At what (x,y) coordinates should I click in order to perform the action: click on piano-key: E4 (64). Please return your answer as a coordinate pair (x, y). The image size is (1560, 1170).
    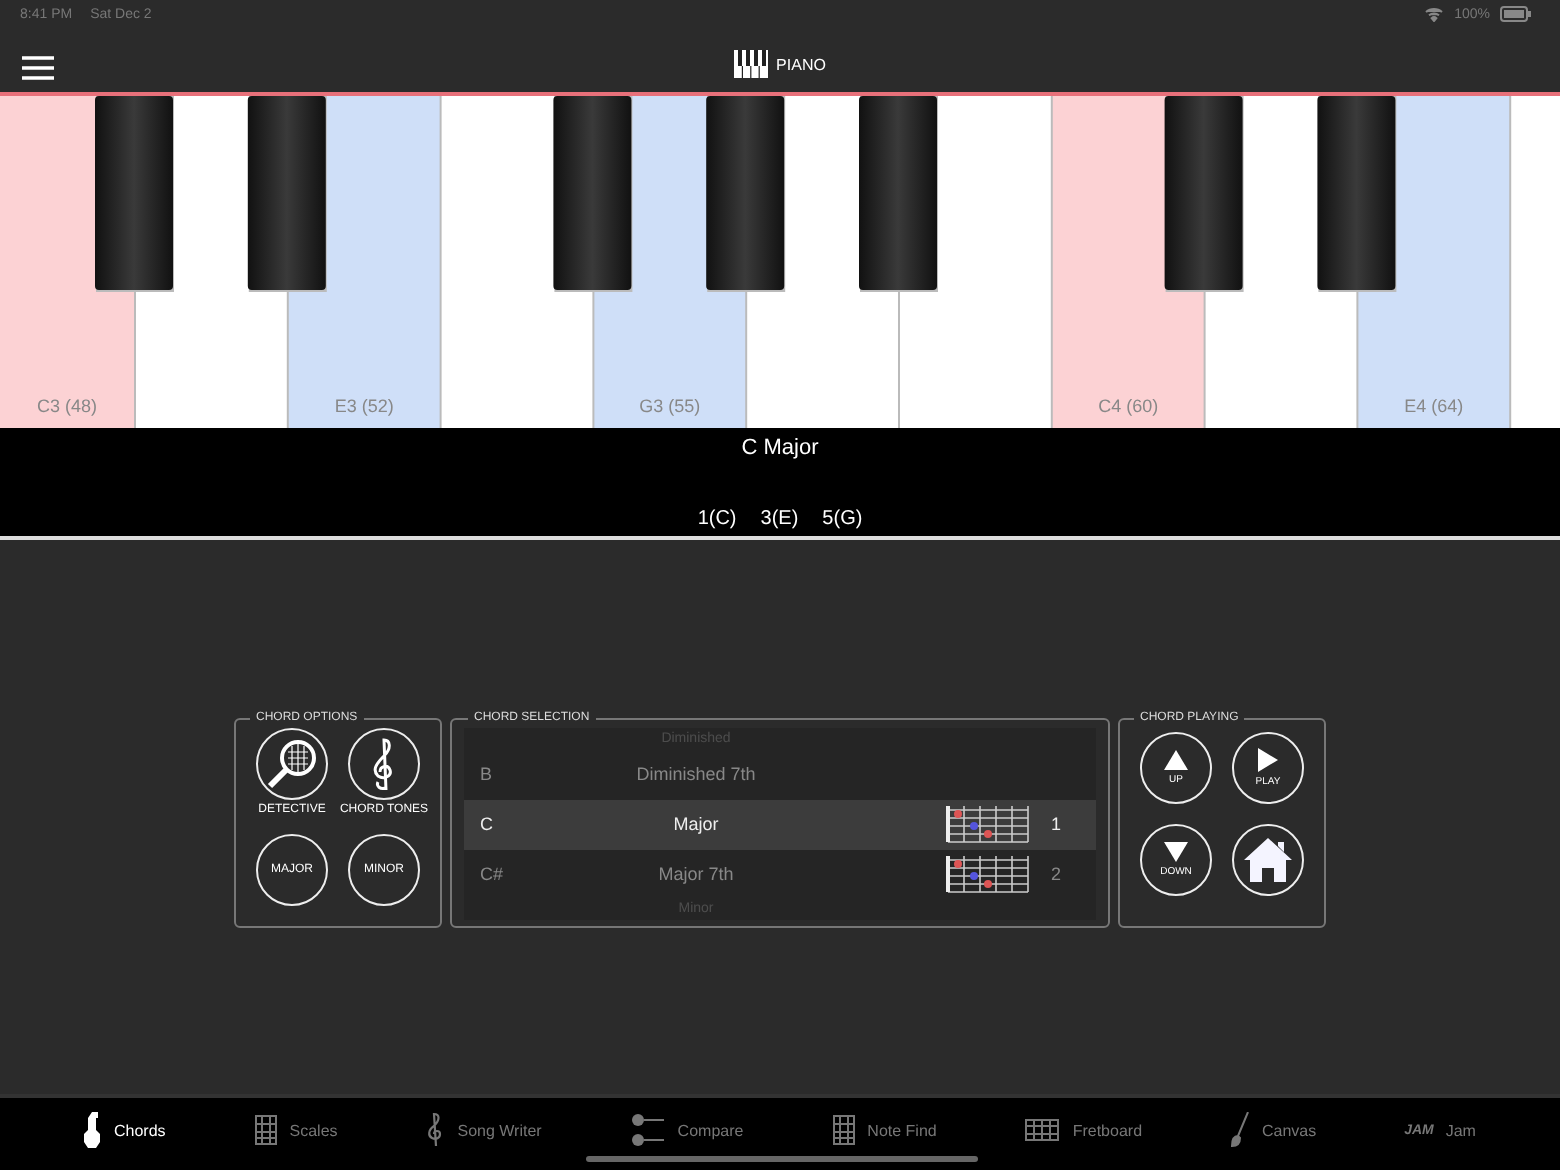
    Looking at the image, I should click on (1434, 262).